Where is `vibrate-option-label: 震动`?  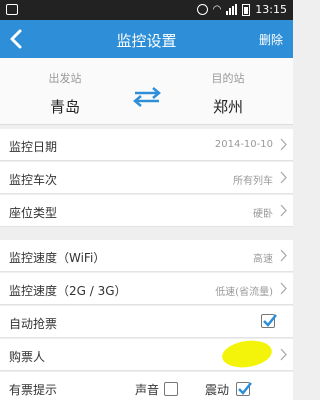
vibrate-option-label: 震动 is located at coordinates (217, 390).